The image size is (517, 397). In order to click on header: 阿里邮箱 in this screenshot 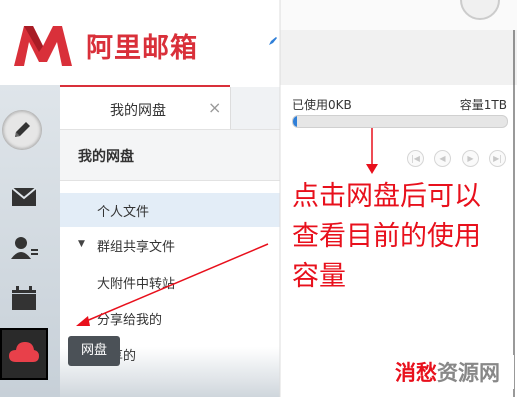, I will do `click(140, 42)`.